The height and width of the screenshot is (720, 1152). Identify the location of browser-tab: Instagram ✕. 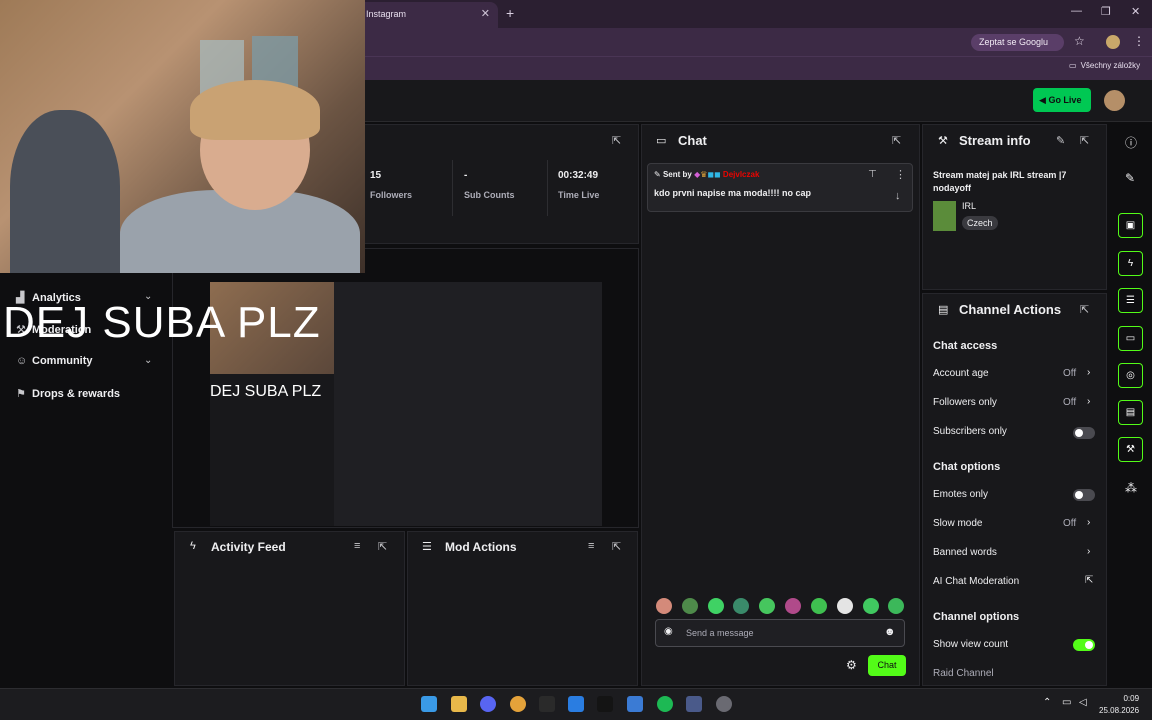
(427, 15).